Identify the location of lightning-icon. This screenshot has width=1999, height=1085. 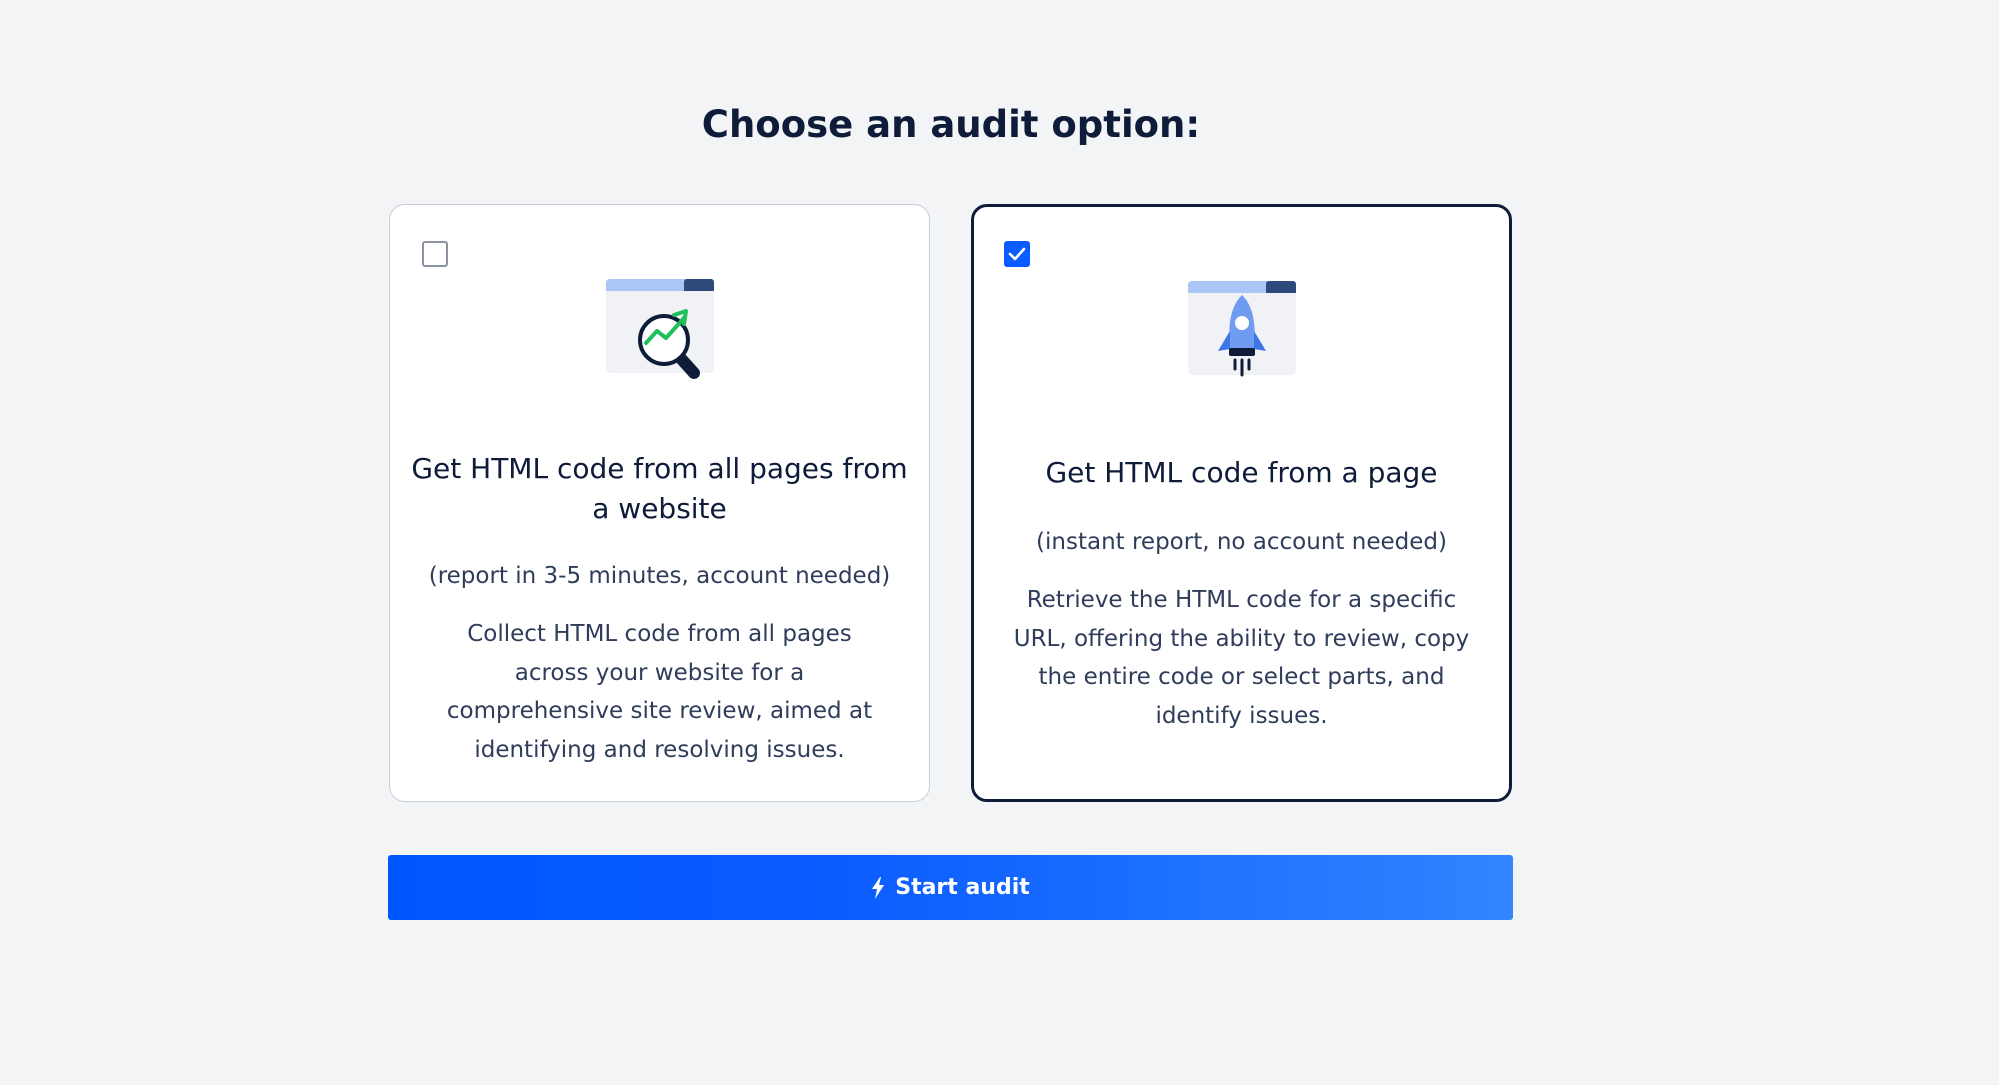
(878, 887).